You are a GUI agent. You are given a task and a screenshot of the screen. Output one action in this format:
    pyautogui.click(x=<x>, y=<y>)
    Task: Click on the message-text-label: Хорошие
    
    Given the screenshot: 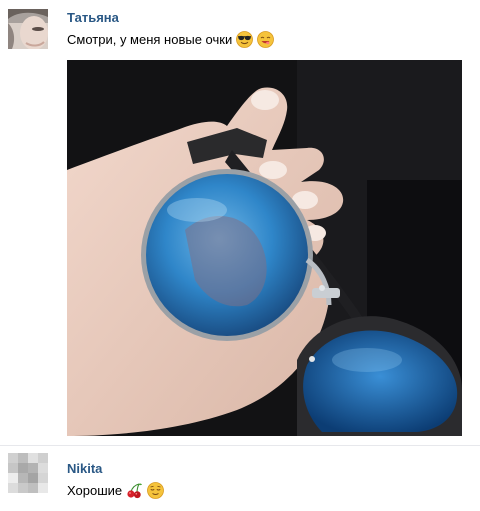 What is the action you would take?
    pyautogui.click(x=95, y=490)
    